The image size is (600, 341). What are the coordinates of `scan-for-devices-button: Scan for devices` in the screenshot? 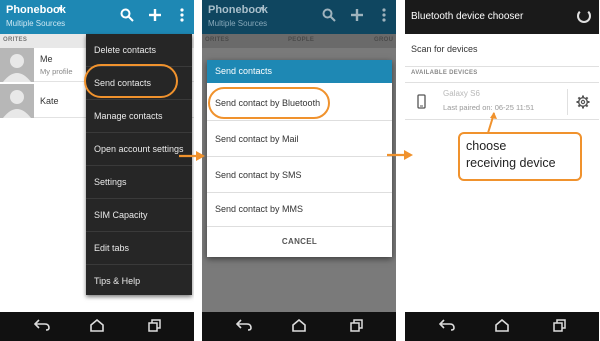 It's located at (444, 49).